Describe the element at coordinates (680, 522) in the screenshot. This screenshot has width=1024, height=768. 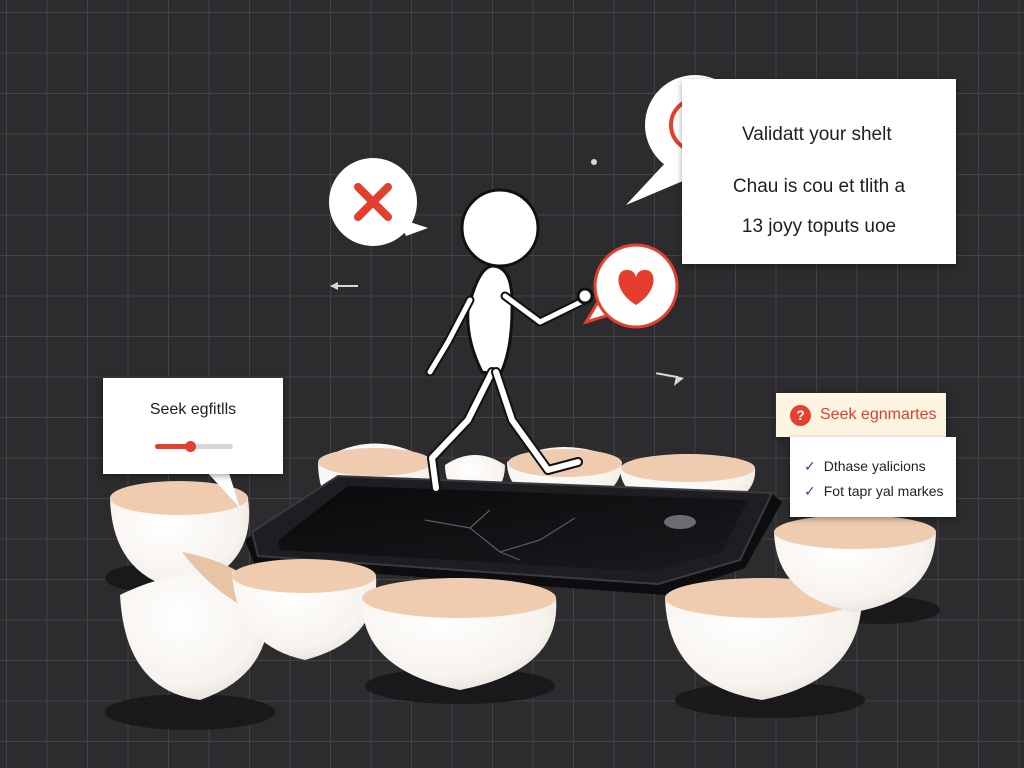
I see `phone-camera` at that location.